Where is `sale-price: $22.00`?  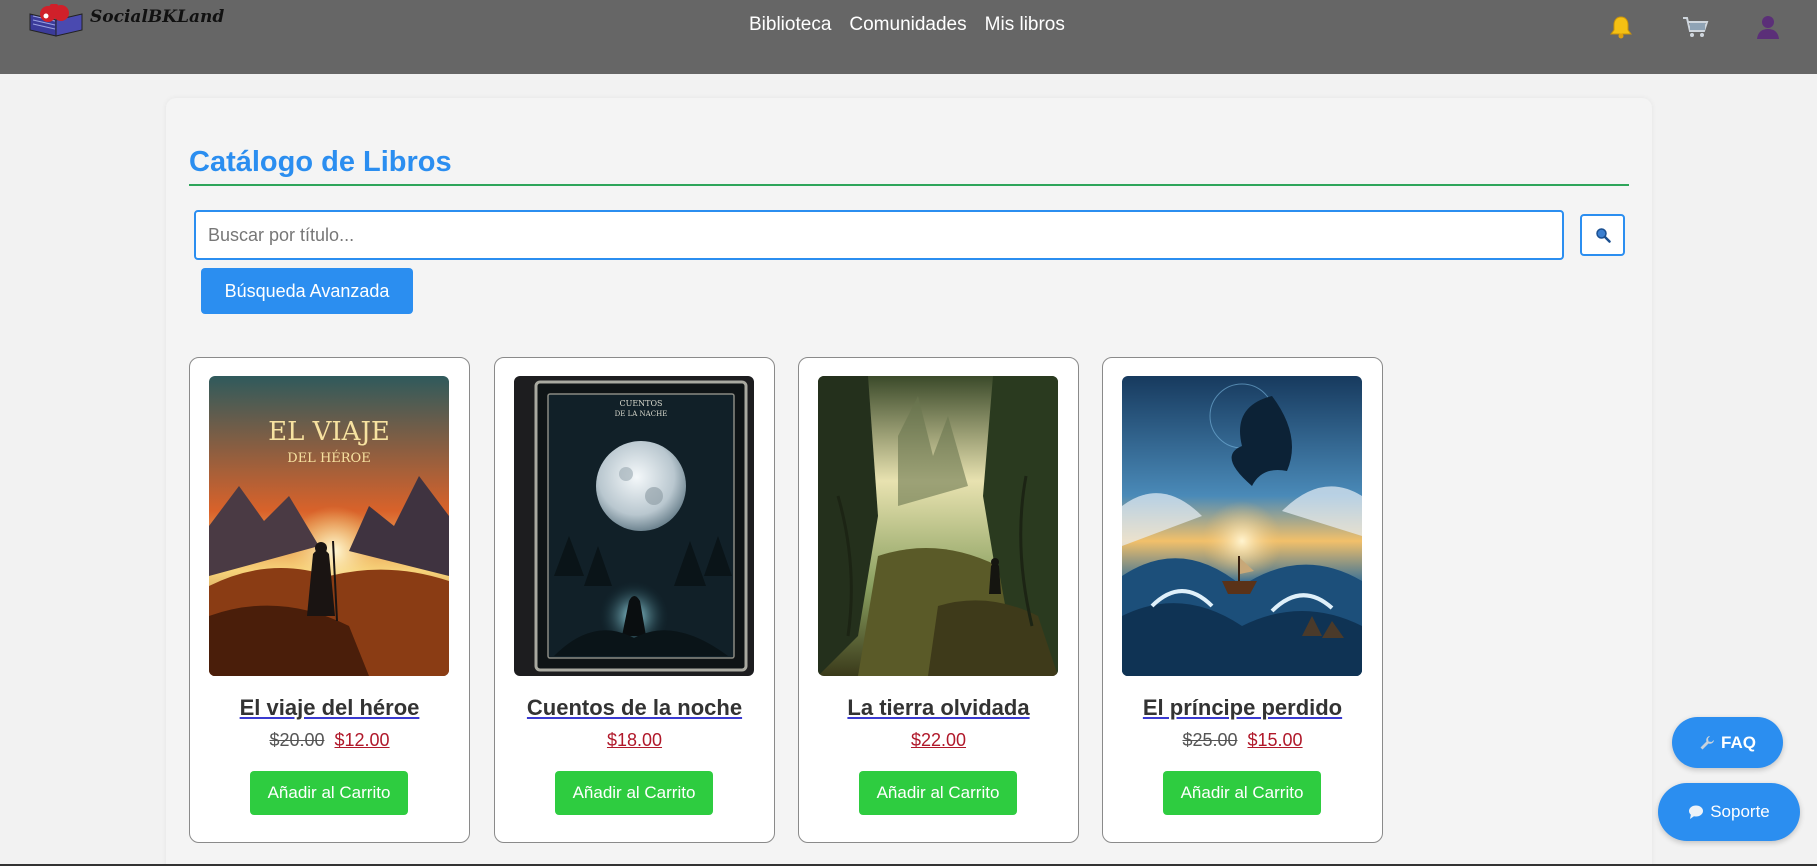 sale-price: $22.00 is located at coordinates (938, 740).